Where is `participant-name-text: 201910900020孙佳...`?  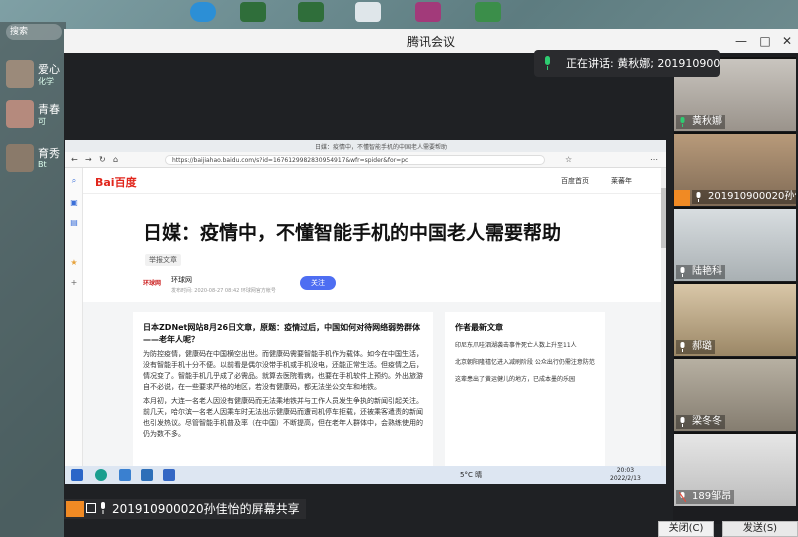
participant-name-text: 201910900020孙佳... is located at coordinates (752, 196).